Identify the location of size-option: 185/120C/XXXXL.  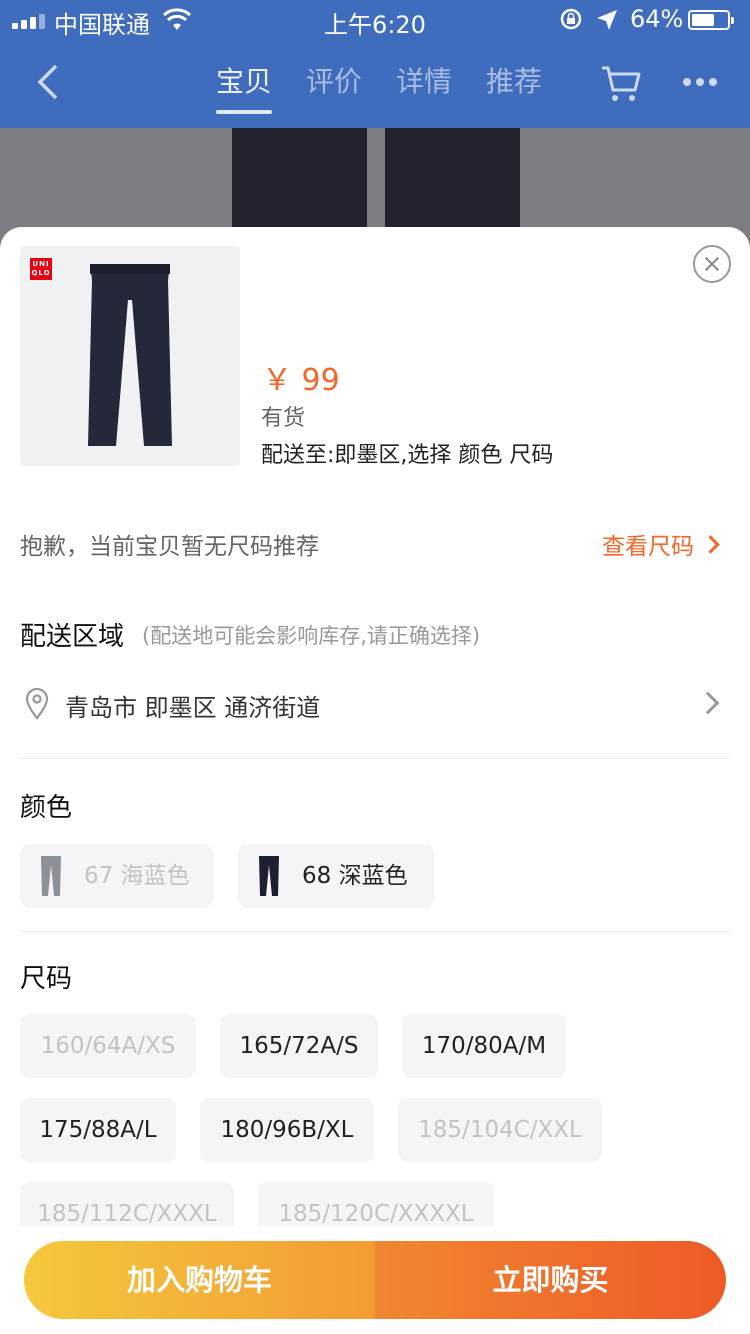
(376, 1204).